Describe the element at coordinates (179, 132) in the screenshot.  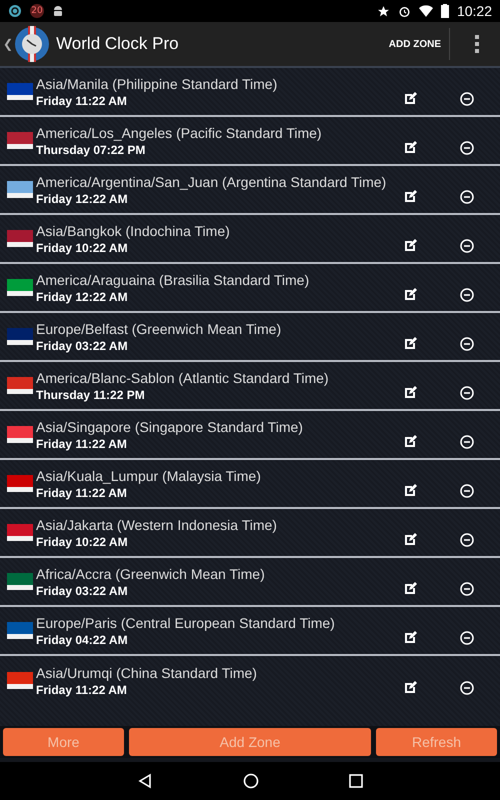
I see `zone-name: America/Los_Angeles (Pacific Standard Time)` at that location.